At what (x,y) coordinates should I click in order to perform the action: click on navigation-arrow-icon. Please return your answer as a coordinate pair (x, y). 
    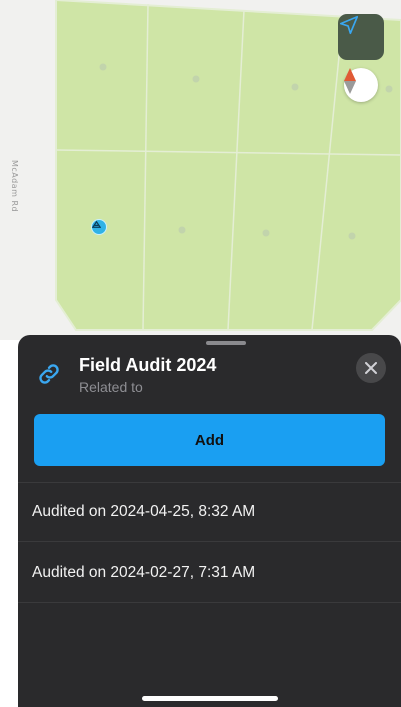
    Looking at the image, I should click on (349, 25).